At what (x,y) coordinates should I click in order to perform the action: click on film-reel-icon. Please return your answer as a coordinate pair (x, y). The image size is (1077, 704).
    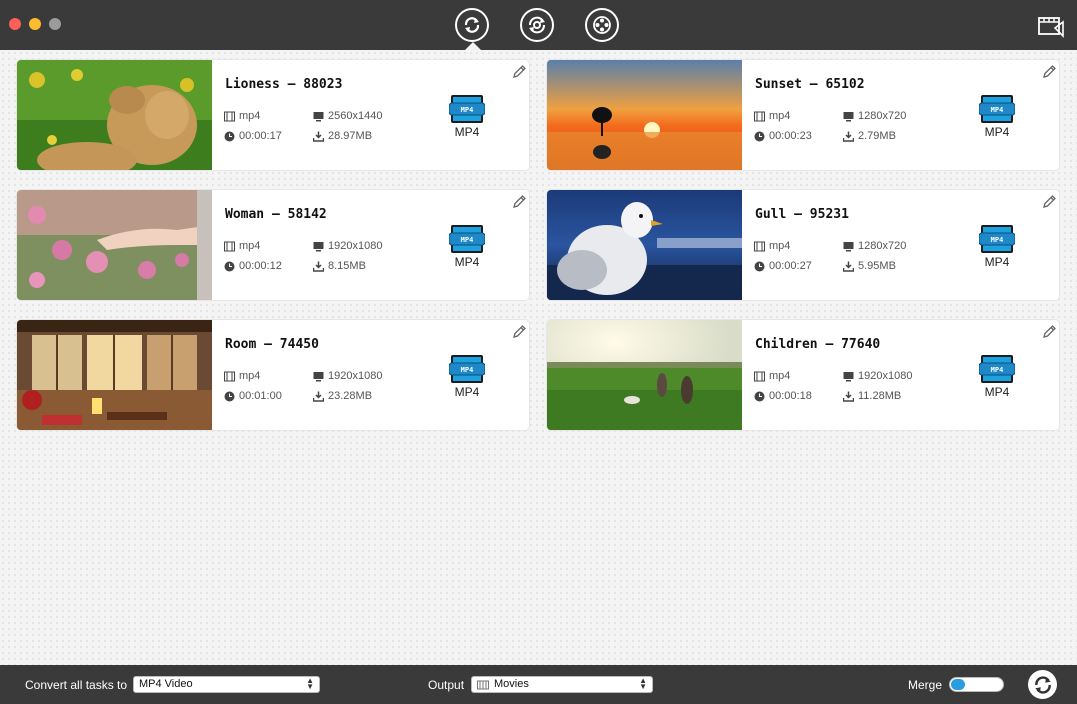
    Looking at the image, I should click on (602, 25).